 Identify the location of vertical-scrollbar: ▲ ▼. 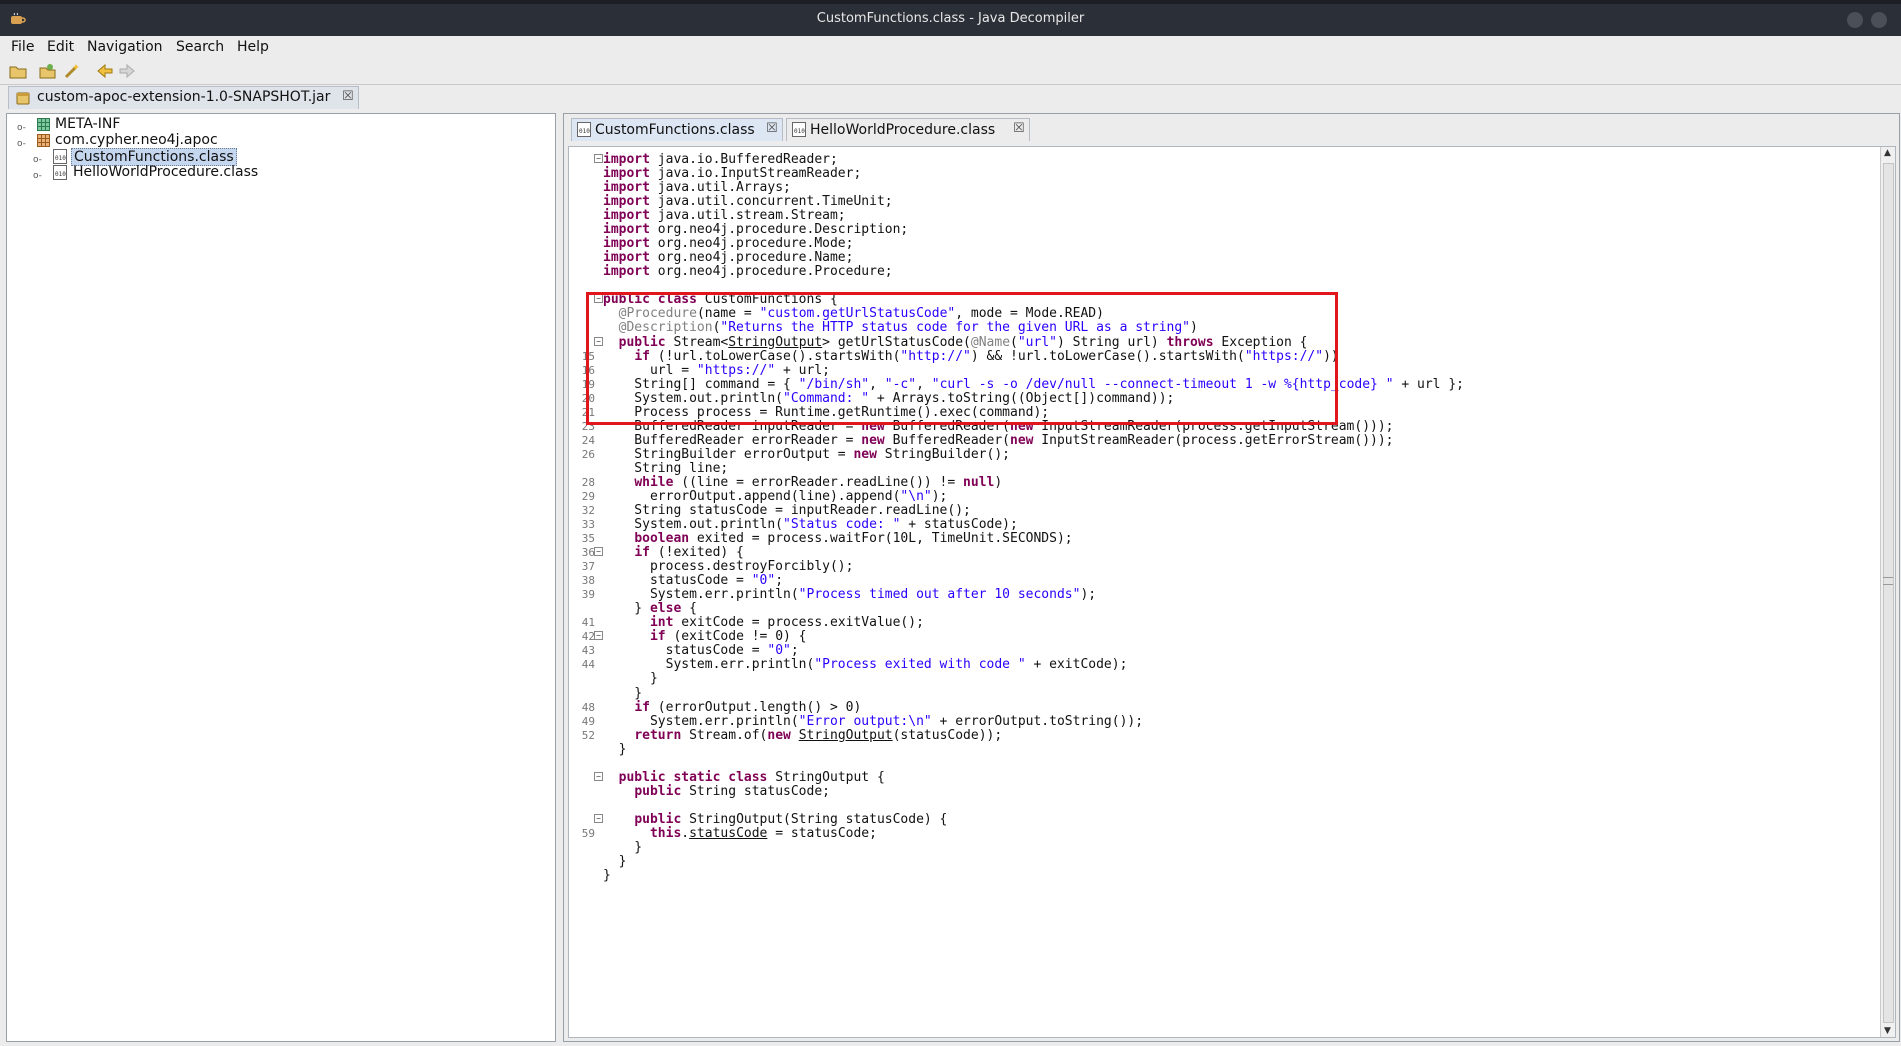
(1887, 592).